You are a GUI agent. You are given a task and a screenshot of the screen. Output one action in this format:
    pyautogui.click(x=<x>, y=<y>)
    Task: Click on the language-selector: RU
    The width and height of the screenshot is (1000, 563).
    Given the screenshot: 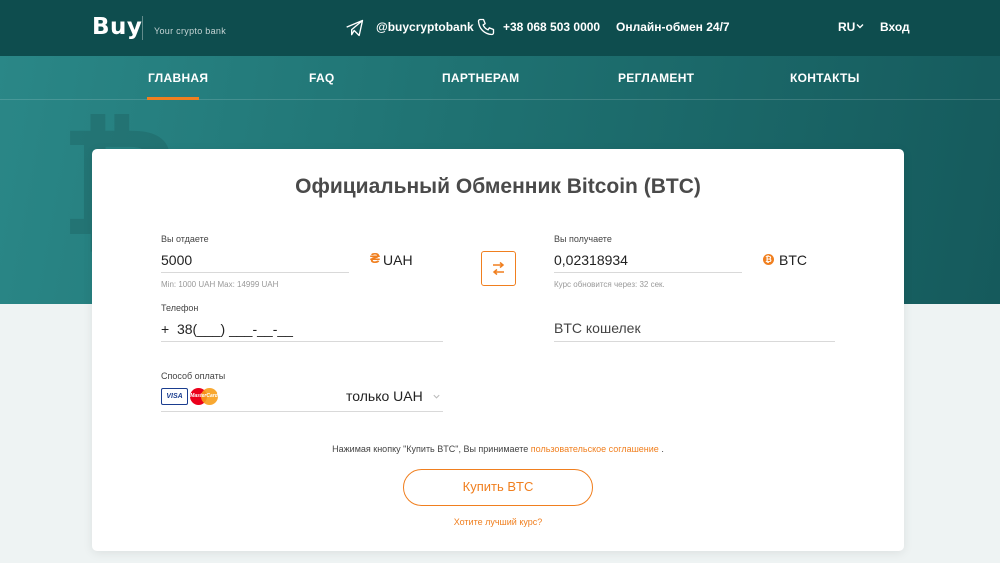 What is the action you would take?
    pyautogui.click(x=846, y=27)
    